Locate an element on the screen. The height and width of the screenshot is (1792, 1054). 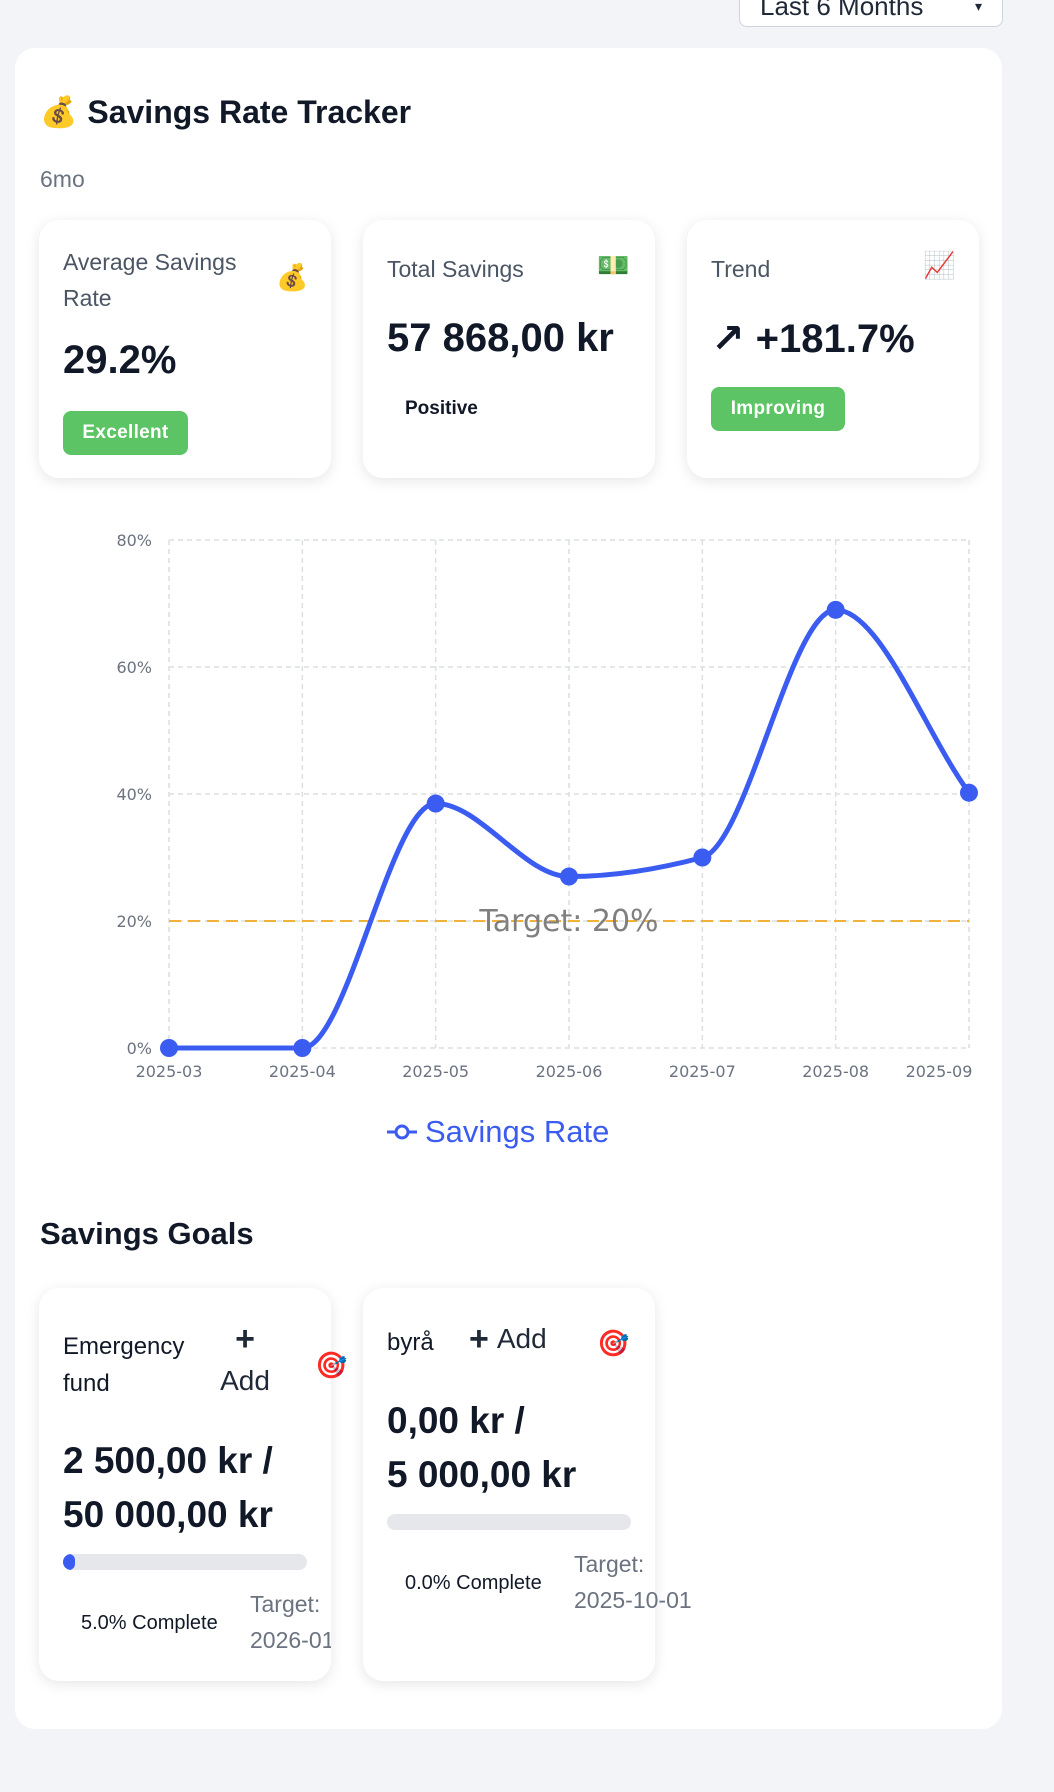
goal-target-date: 2026-01-1 is located at coordinates (290, 1640).